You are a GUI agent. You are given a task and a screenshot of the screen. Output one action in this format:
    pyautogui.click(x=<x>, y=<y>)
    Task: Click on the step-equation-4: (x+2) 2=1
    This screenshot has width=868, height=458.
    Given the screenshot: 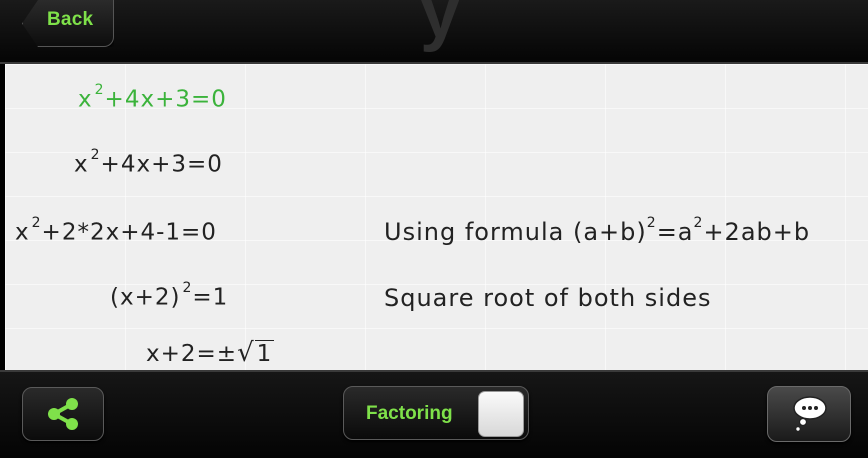 What is the action you would take?
    pyautogui.click(x=169, y=295)
    